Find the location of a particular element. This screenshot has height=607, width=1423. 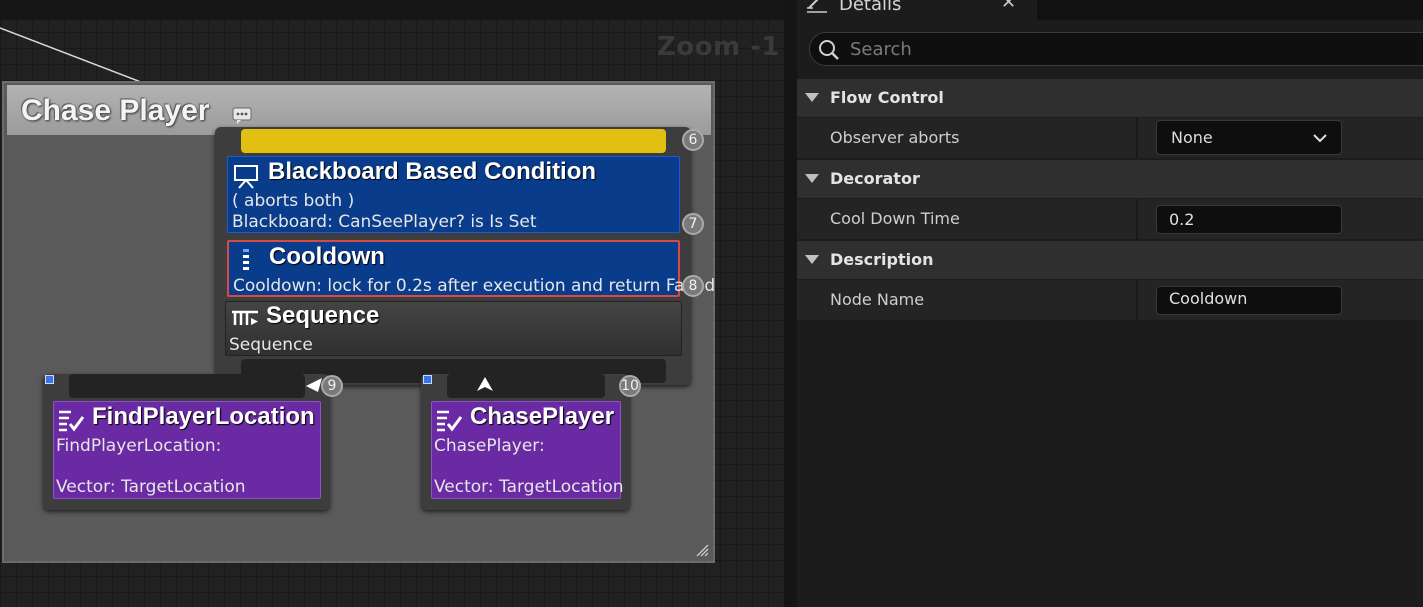

property-label: Observer aborts is located at coordinates (895, 137).